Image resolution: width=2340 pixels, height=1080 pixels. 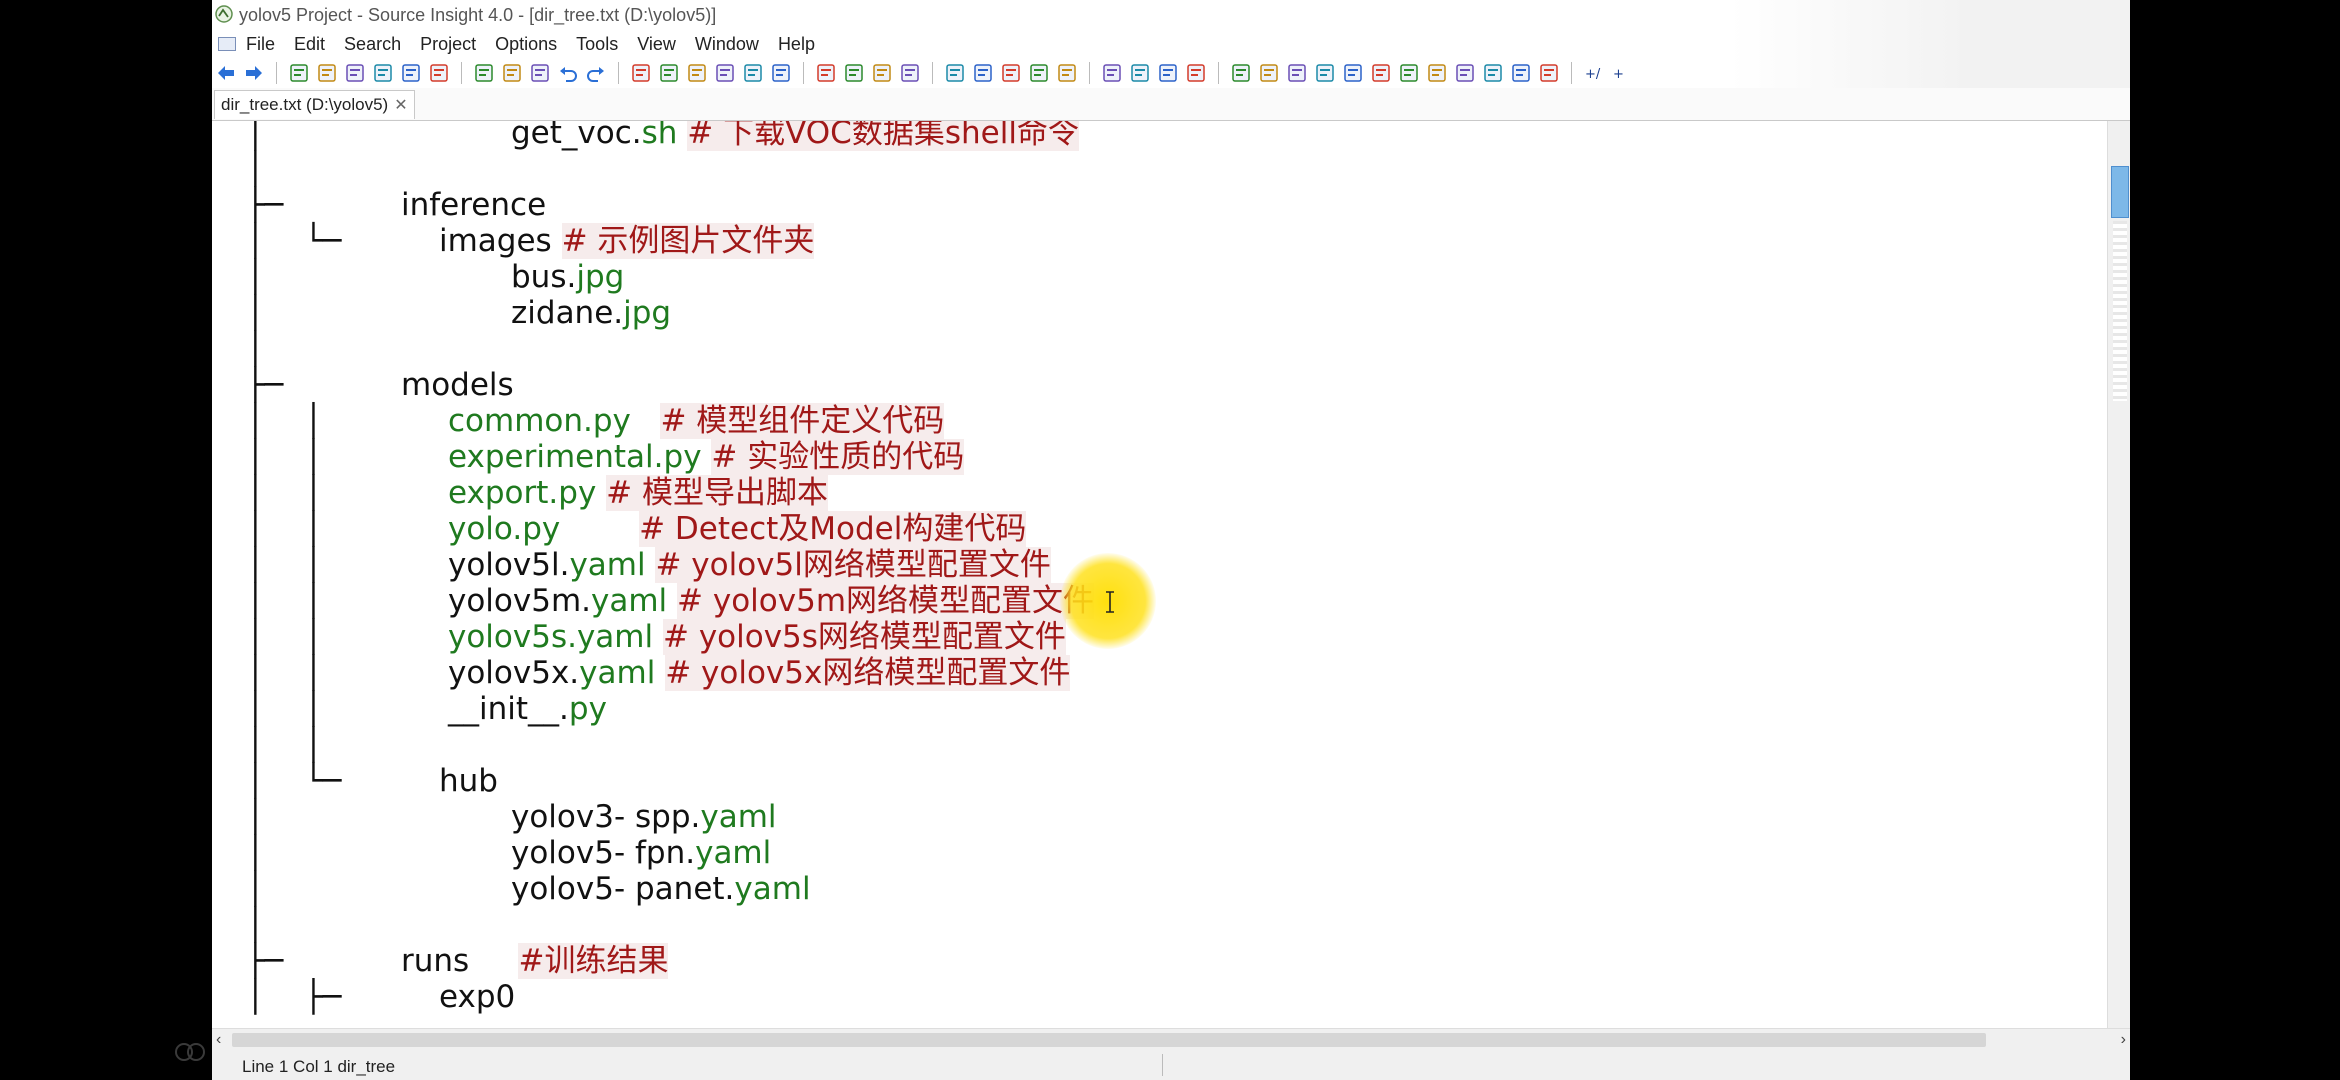 I want to click on code-line: yolov5s.yaml # yolov5s网络模型配置文件, so click(x=757, y=637).